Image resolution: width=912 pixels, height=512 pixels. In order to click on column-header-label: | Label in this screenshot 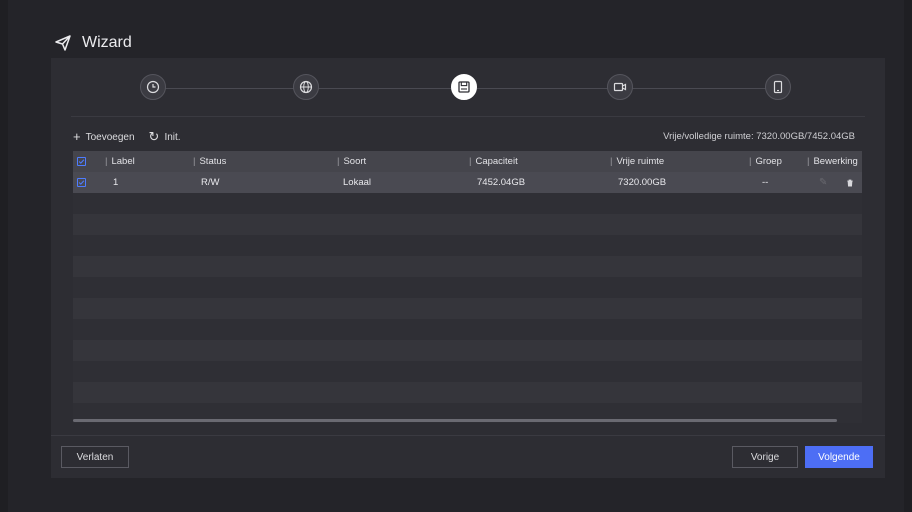, I will do `click(120, 161)`.